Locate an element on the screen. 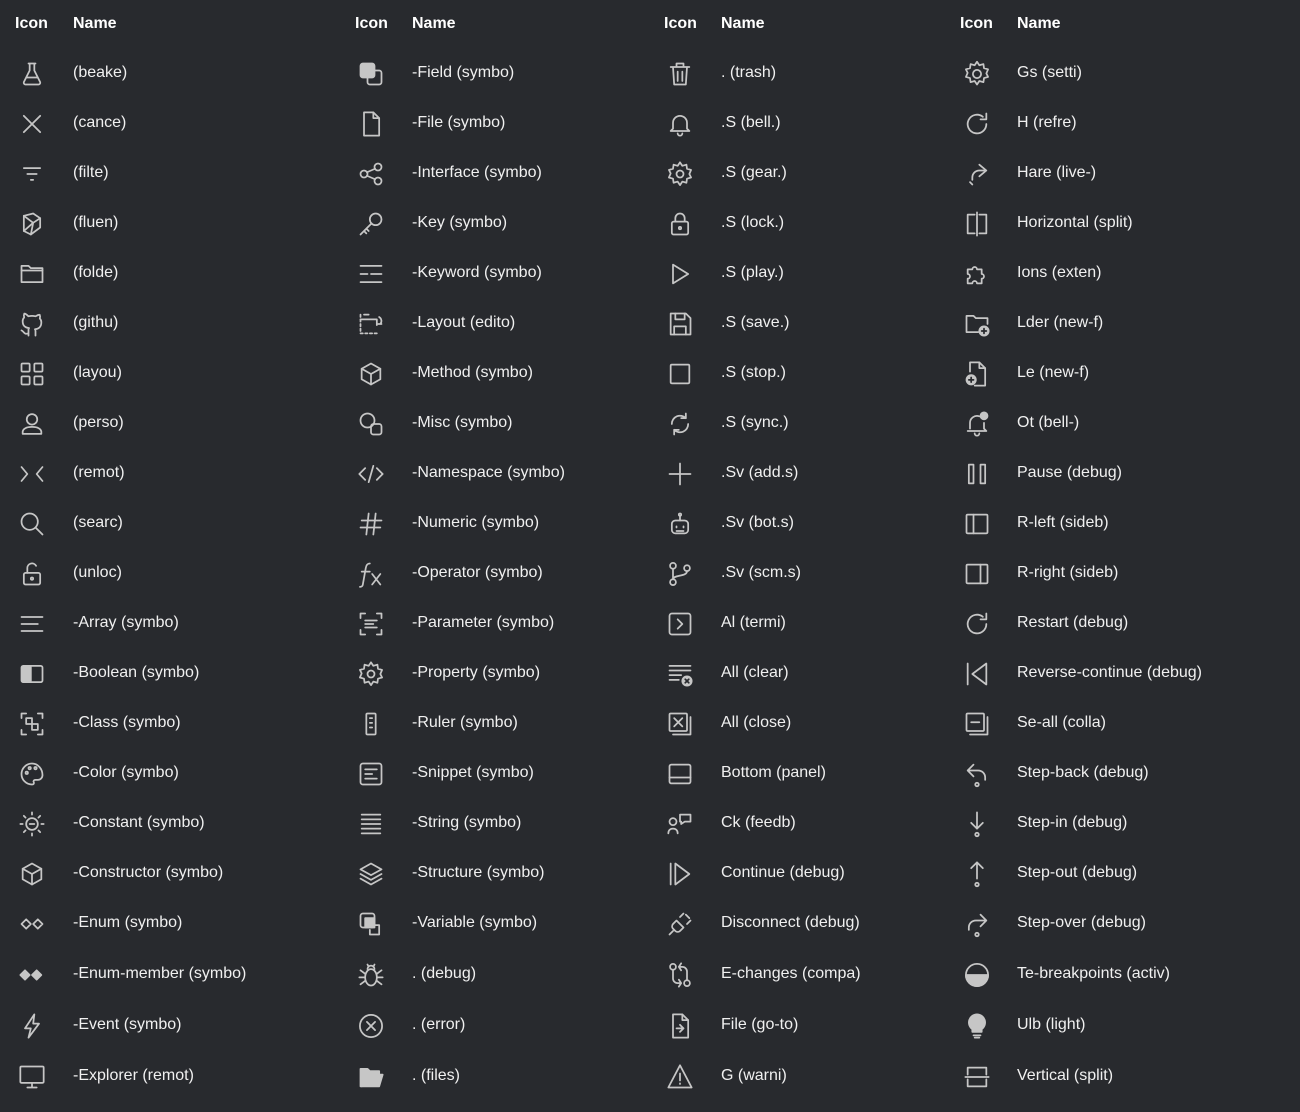 The height and width of the screenshot is (1112, 1300). lock-icon is located at coordinates (680, 224).